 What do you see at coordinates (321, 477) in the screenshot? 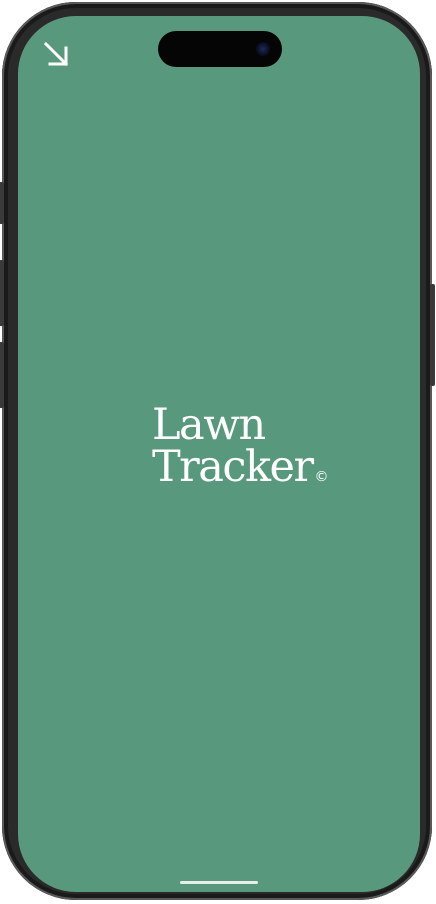
I see `copyright-mark: ©` at bounding box center [321, 477].